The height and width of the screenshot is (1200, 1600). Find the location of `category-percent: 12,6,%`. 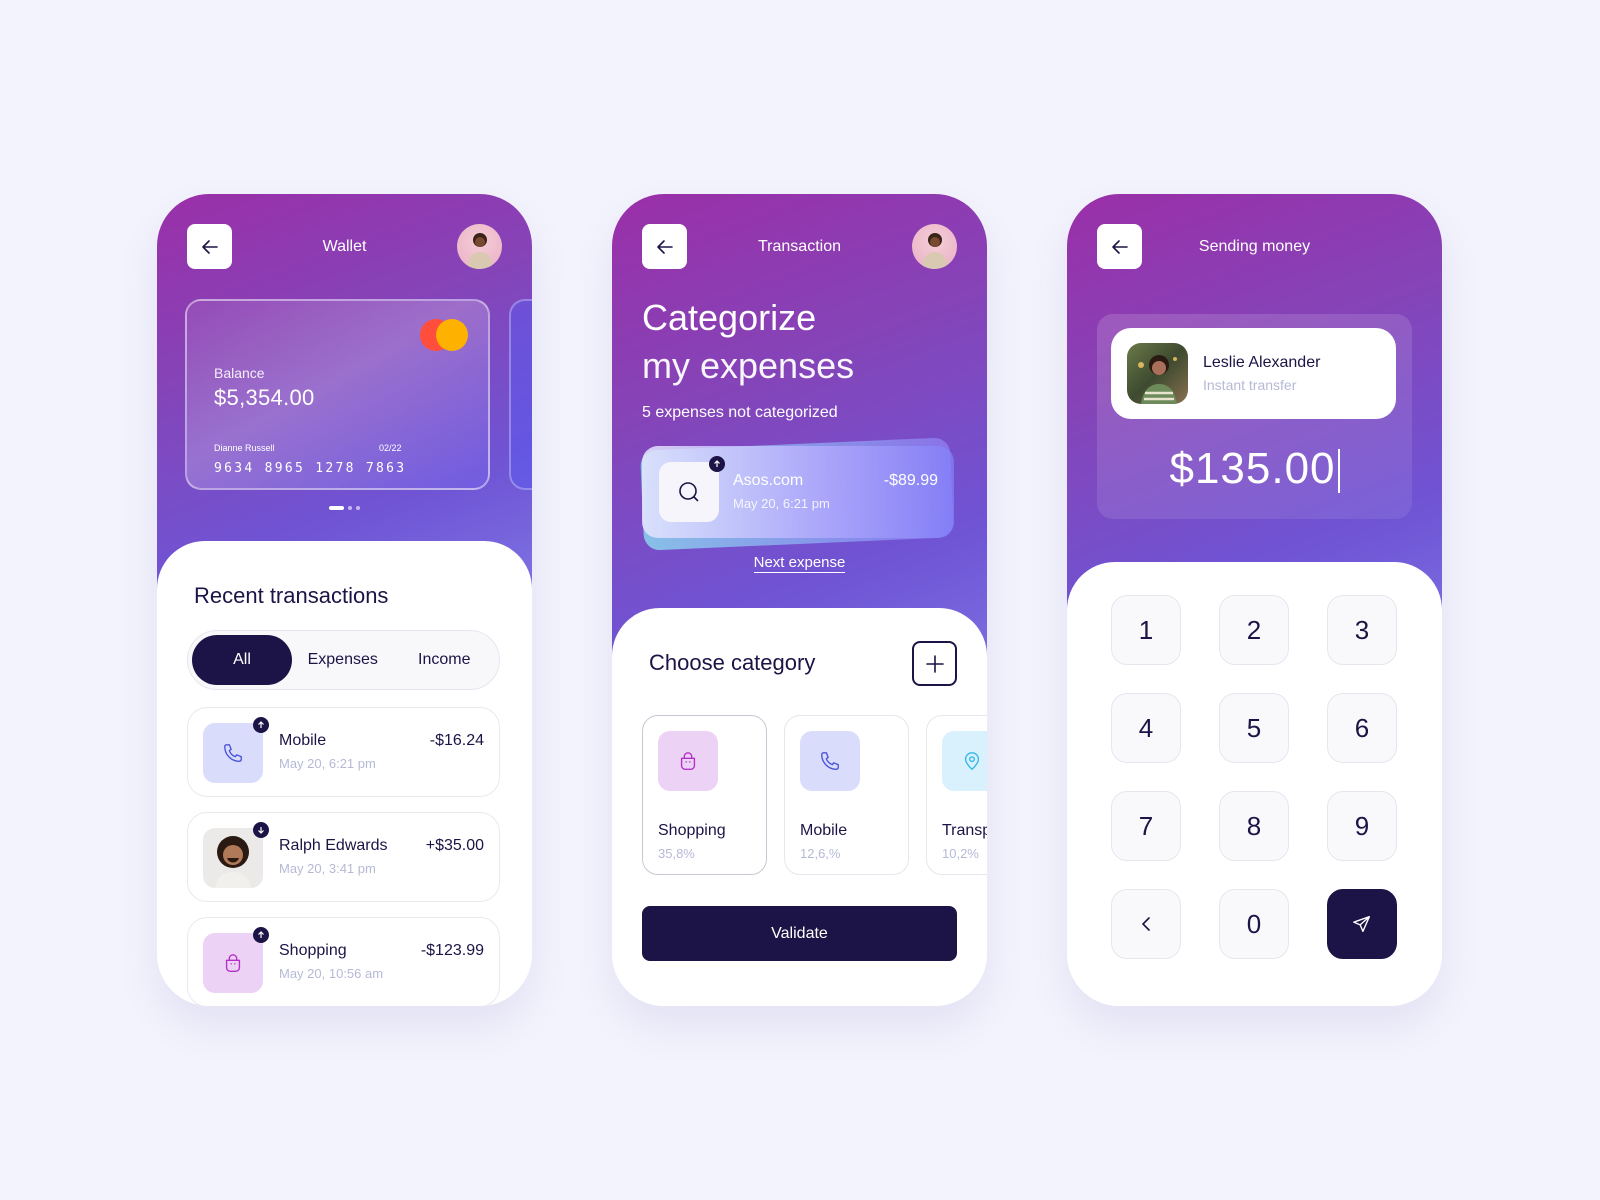

category-percent: 12,6,% is located at coordinates (820, 853).